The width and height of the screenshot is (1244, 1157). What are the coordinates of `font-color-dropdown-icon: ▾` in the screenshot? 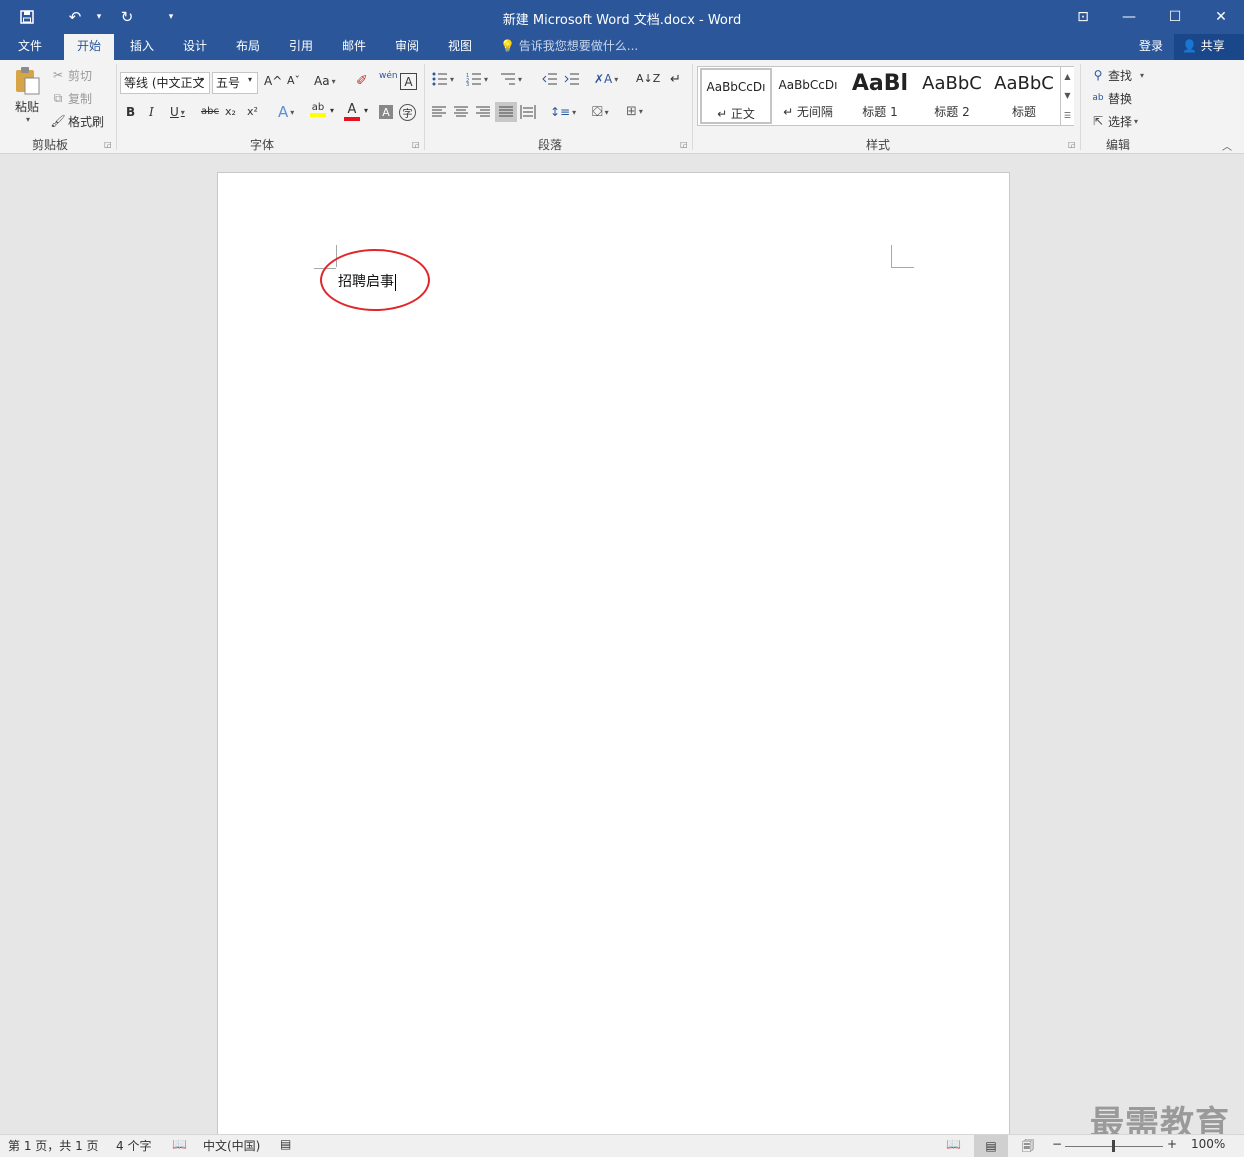 It's located at (366, 110).